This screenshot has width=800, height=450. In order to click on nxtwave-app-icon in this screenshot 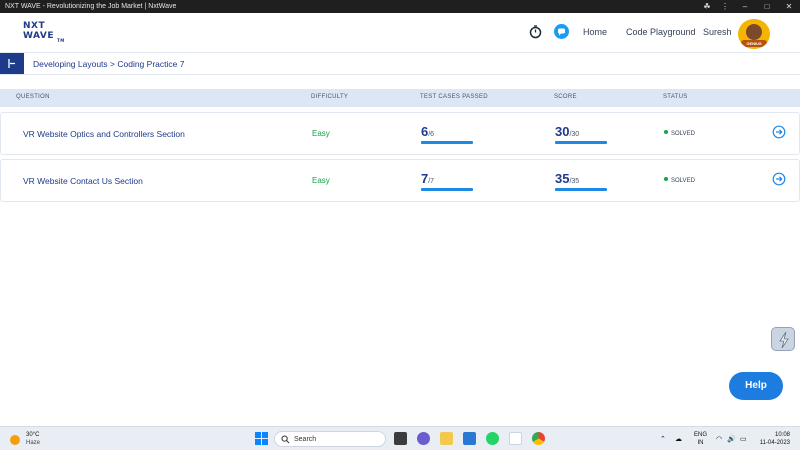, I will do `click(515, 438)`.